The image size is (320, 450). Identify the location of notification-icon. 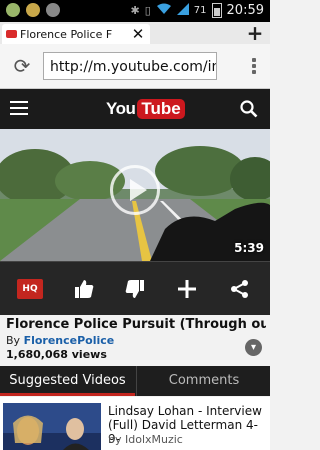
(13, 10).